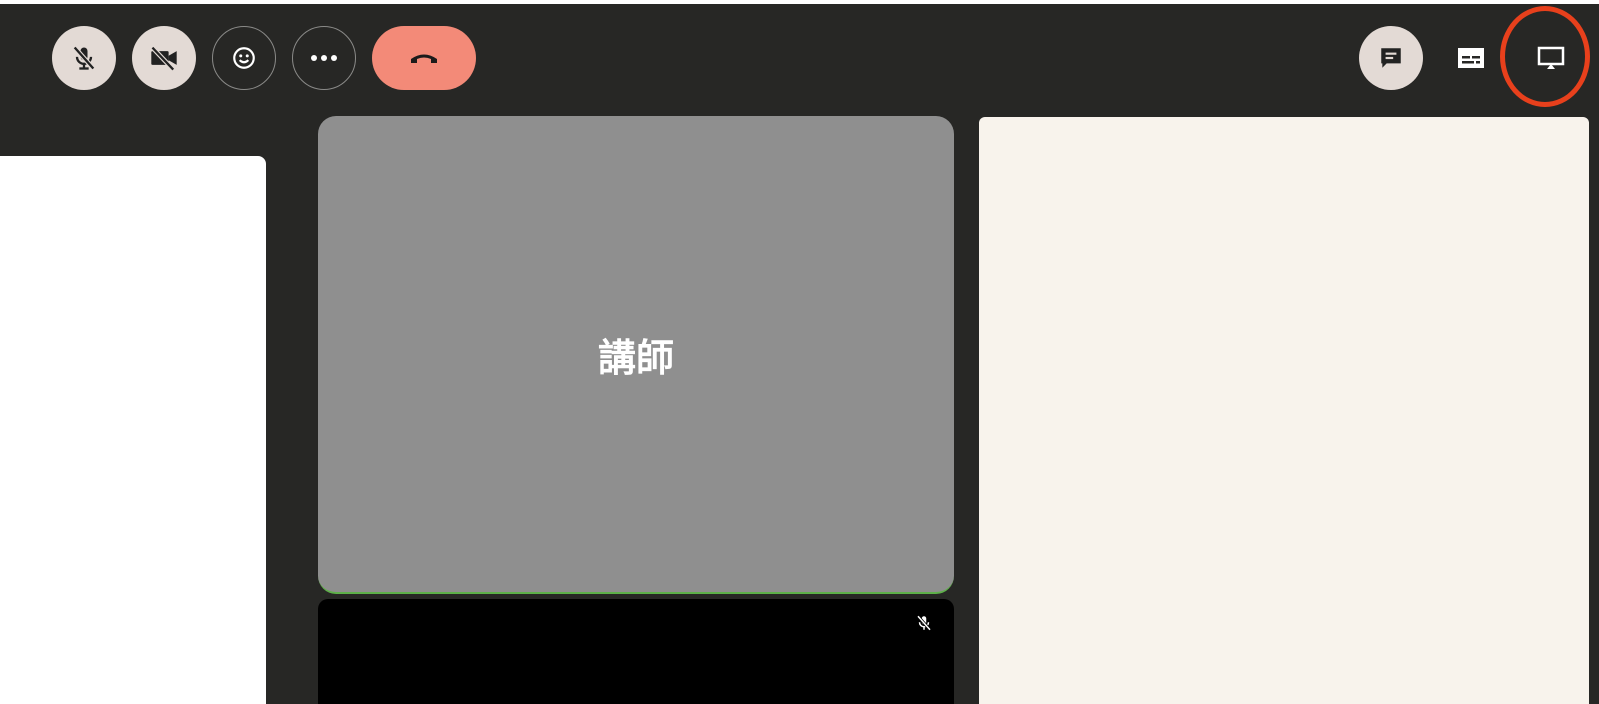  Describe the element at coordinates (636, 651) in the screenshot. I see `participant-tile-secondary` at that location.